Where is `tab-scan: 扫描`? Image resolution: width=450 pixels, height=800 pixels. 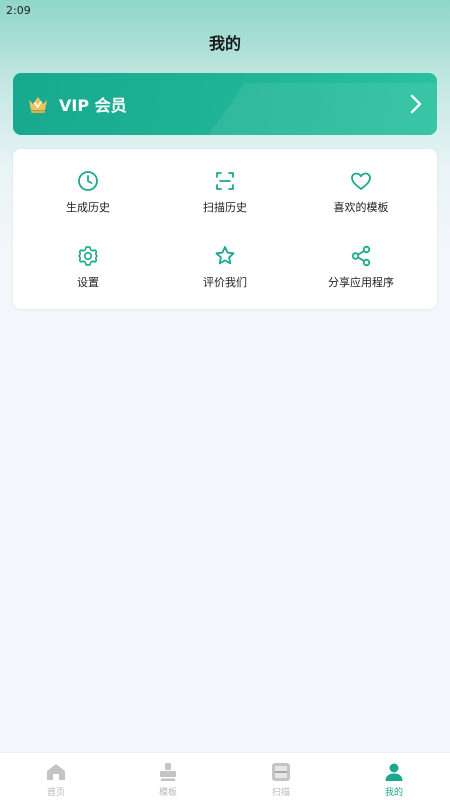 tab-scan: 扫描 is located at coordinates (281, 776).